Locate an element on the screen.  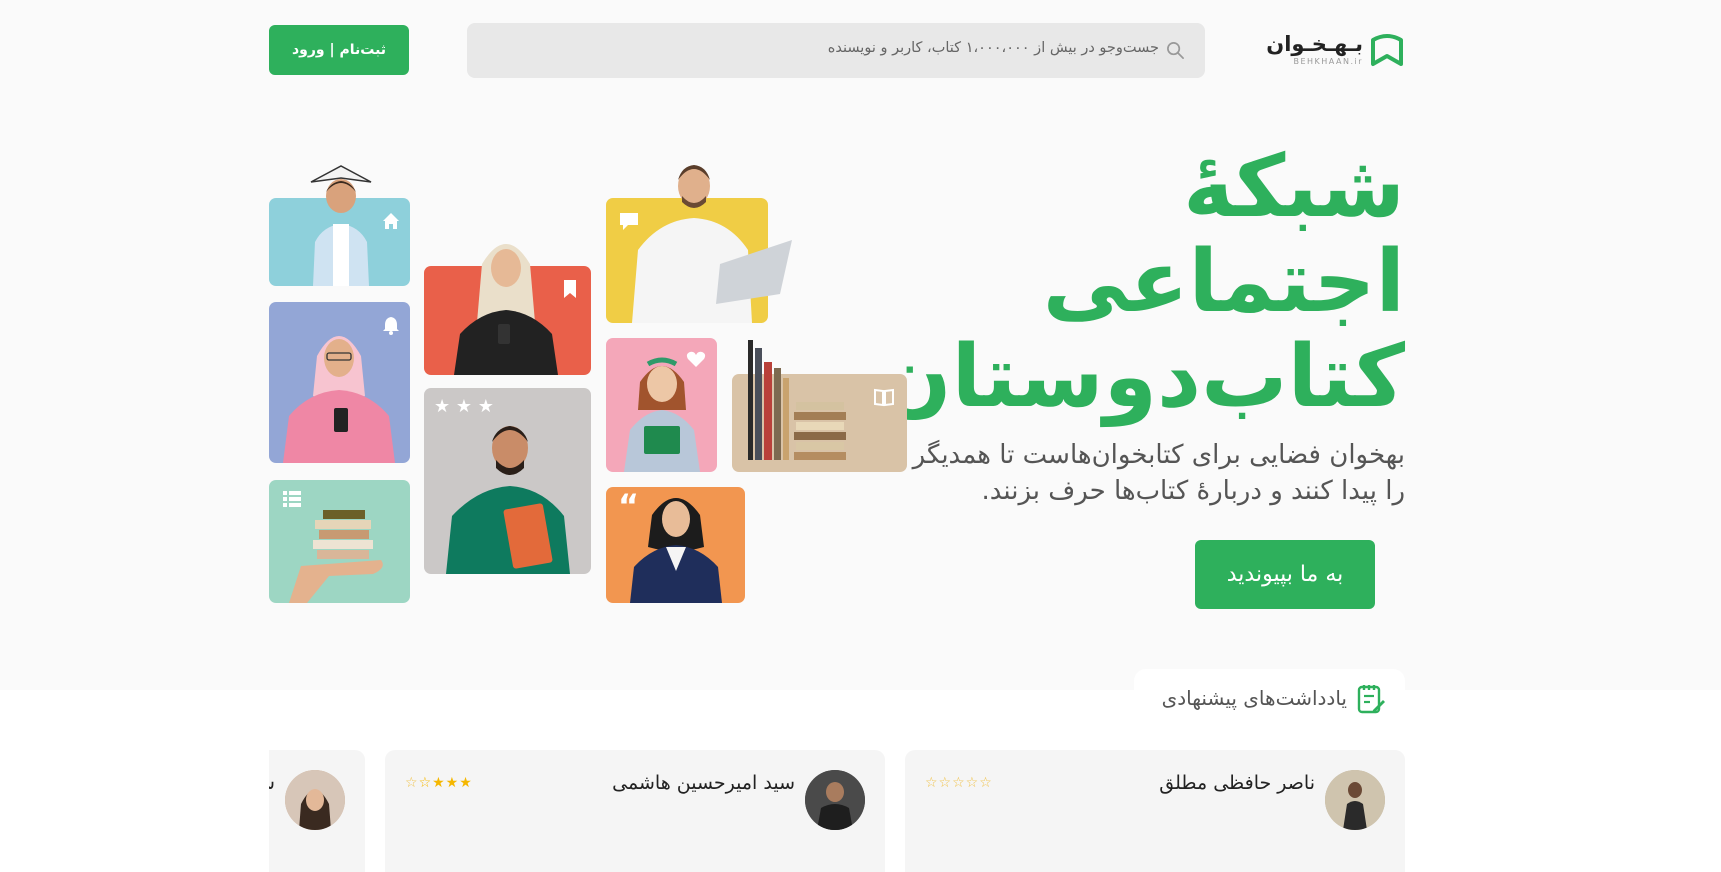
home-icon is located at coordinates (391, 221).